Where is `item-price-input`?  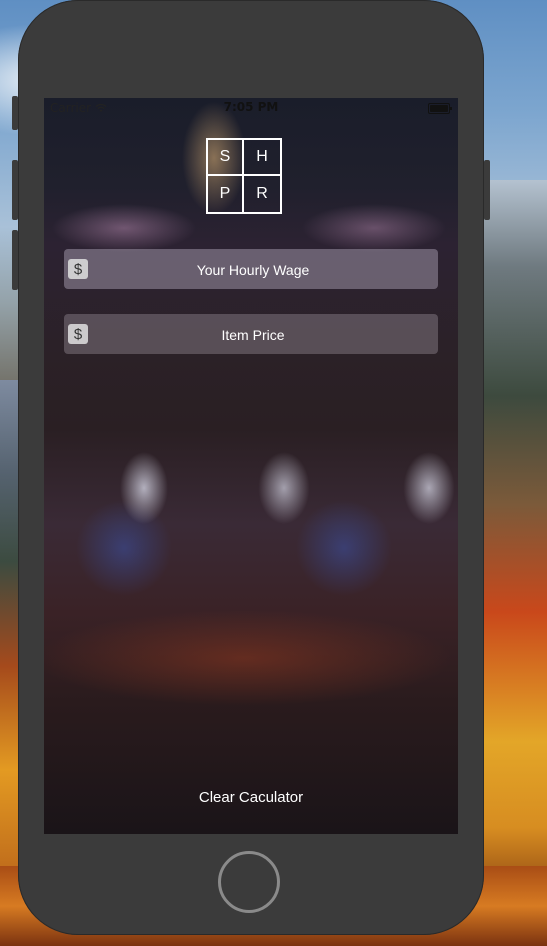
item-price-input is located at coordinates (253, 335).